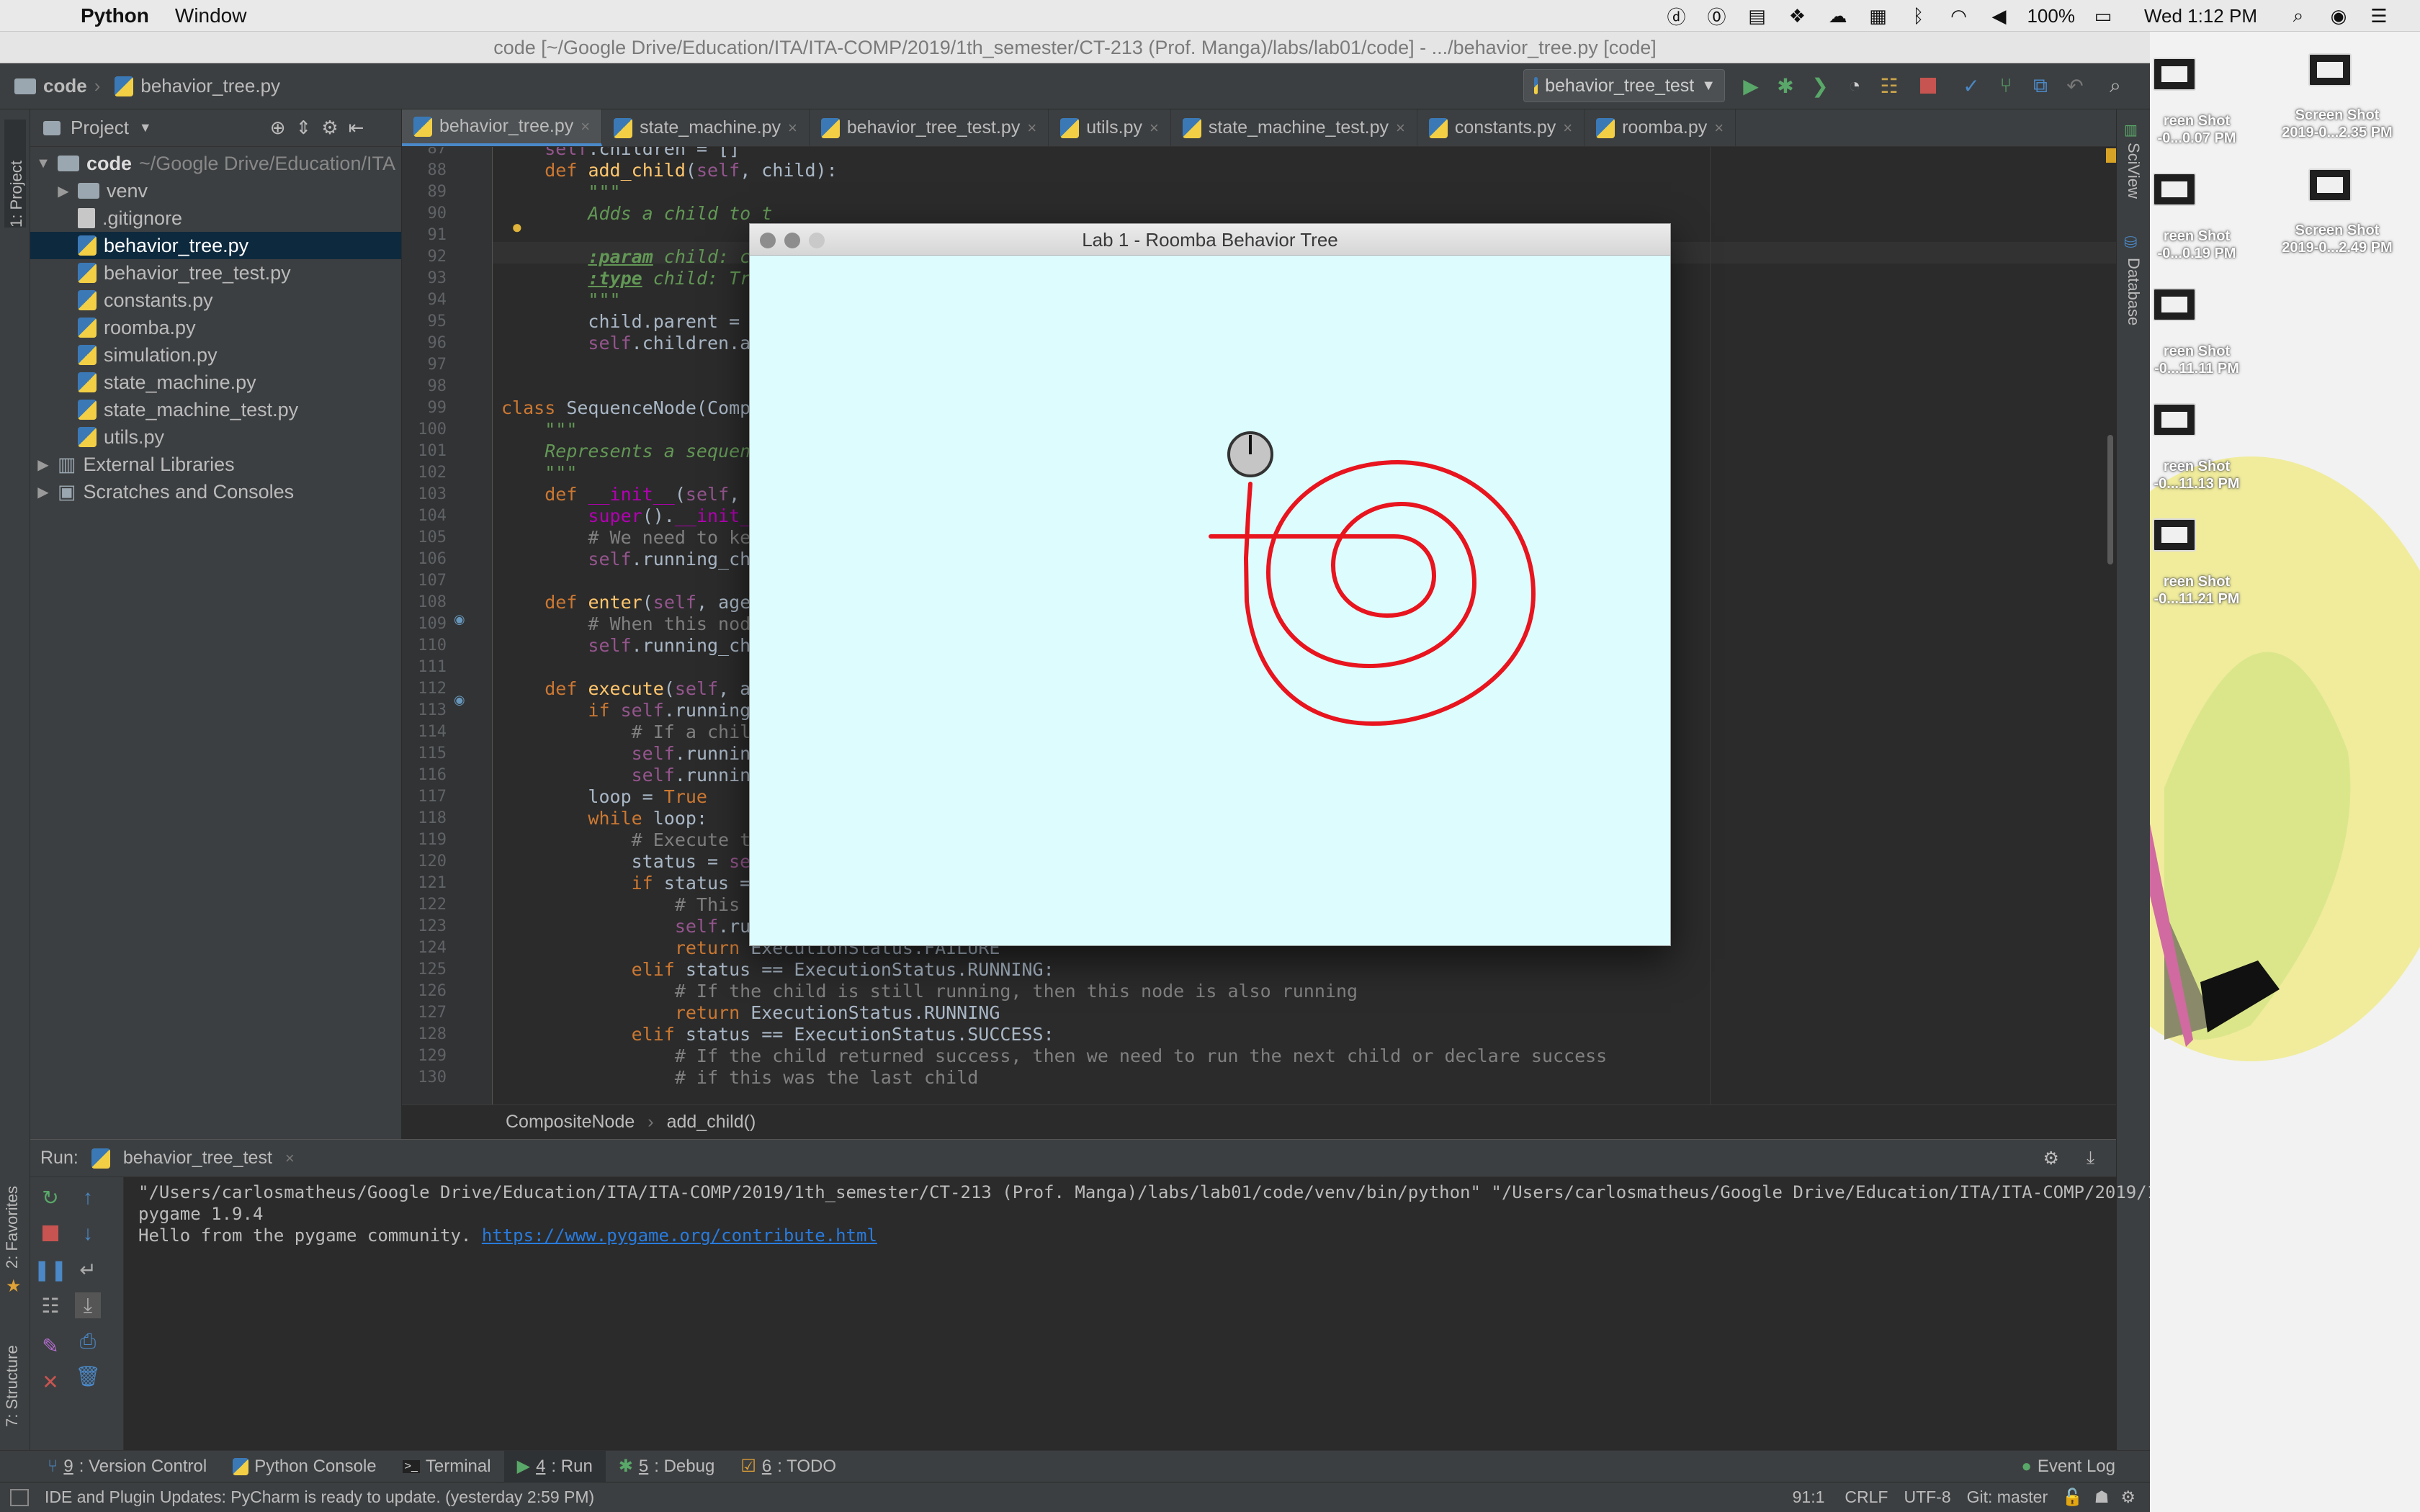  Describe the element at coordinates (1918, 16) in the screenshot. I see `bluetooth-icon: ᛒ` at that location.